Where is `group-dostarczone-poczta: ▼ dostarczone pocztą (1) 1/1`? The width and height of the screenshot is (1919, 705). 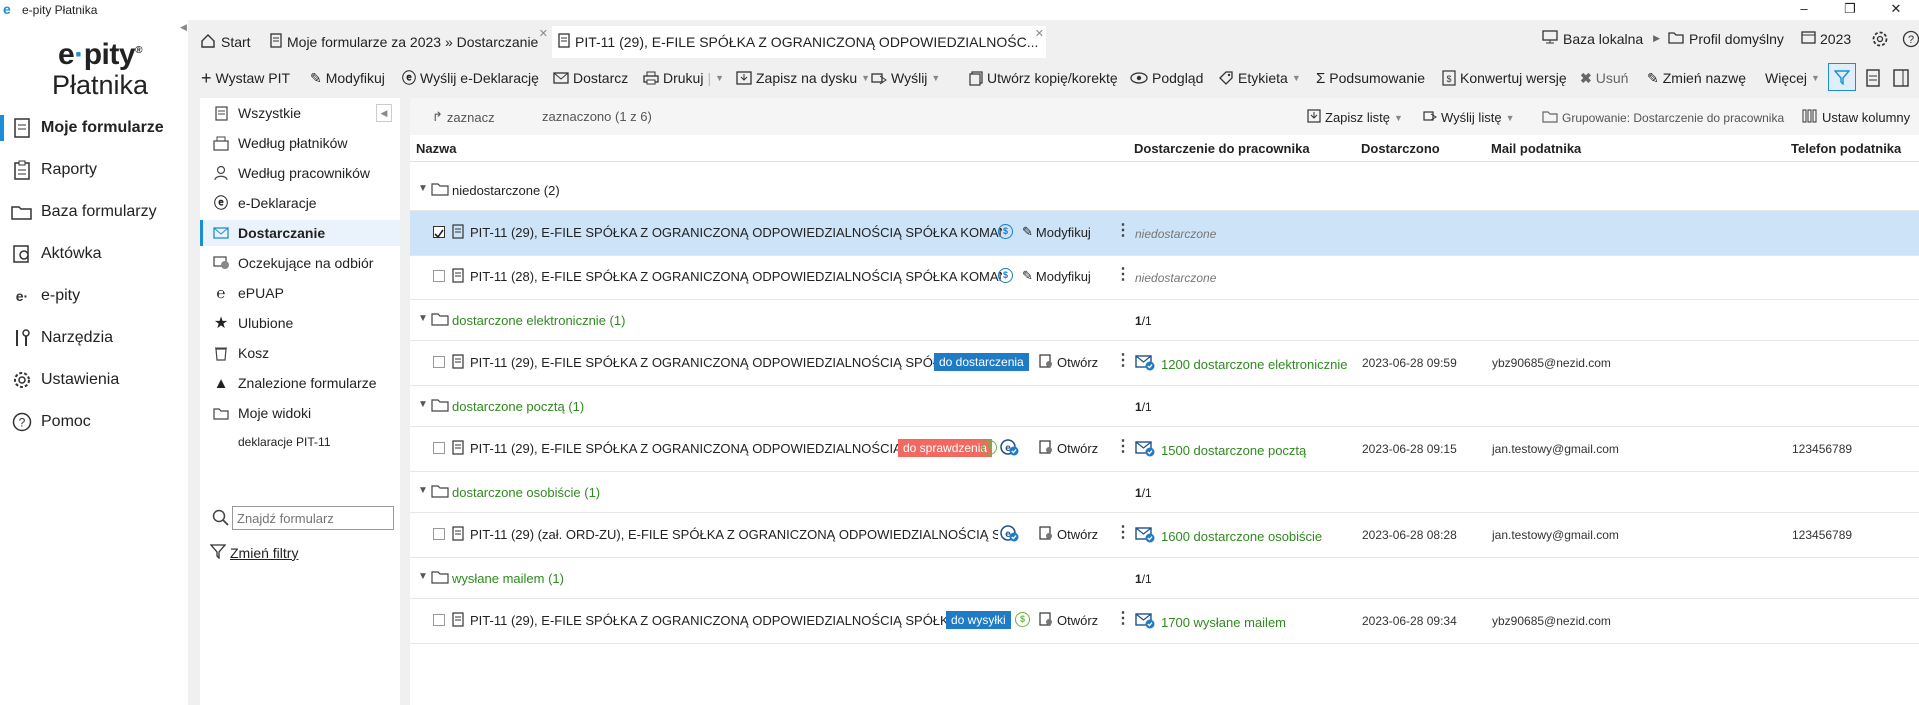 group-dostarczone-poczta: ▼ dostarczone pocztą (1) 1/1 is located at coordinates (1164, 406).